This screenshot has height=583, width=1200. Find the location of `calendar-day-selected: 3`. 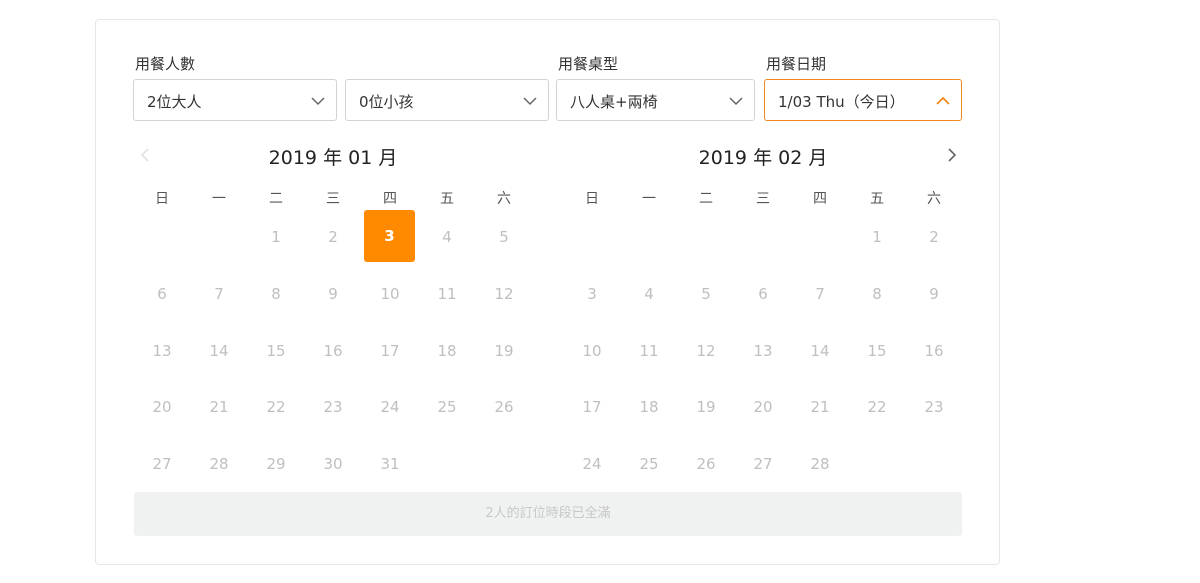

calendar-day-selected: 3 is located at coordinates (389, 236).